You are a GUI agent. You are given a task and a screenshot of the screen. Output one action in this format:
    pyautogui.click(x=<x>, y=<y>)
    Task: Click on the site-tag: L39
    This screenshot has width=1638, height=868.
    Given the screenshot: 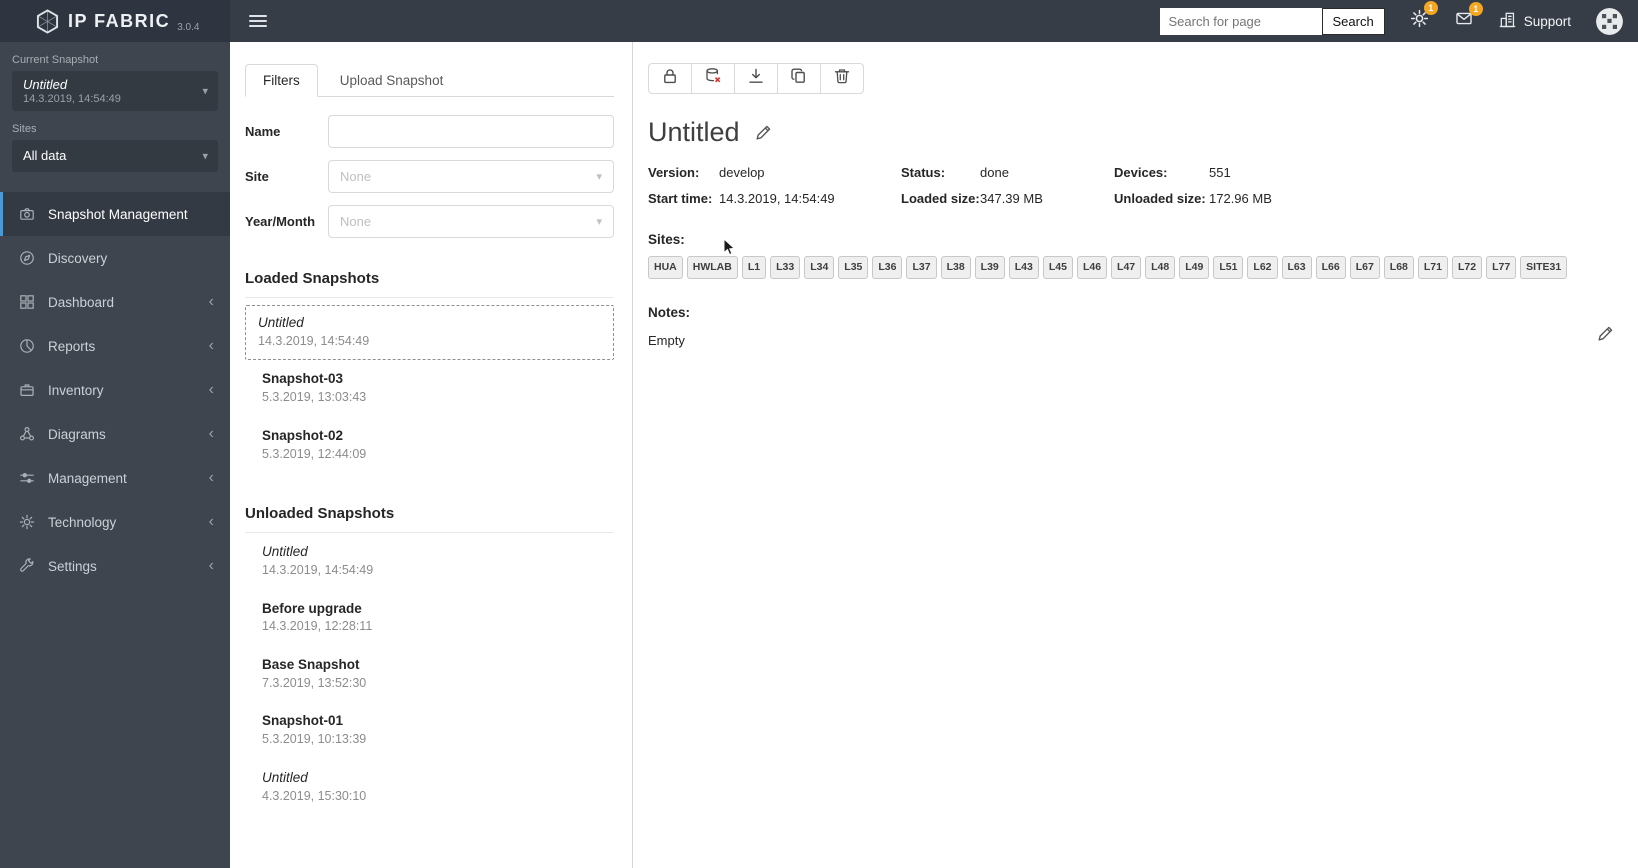 What is the action you would take?
    pyautogui.click(x=989, y=267)
    